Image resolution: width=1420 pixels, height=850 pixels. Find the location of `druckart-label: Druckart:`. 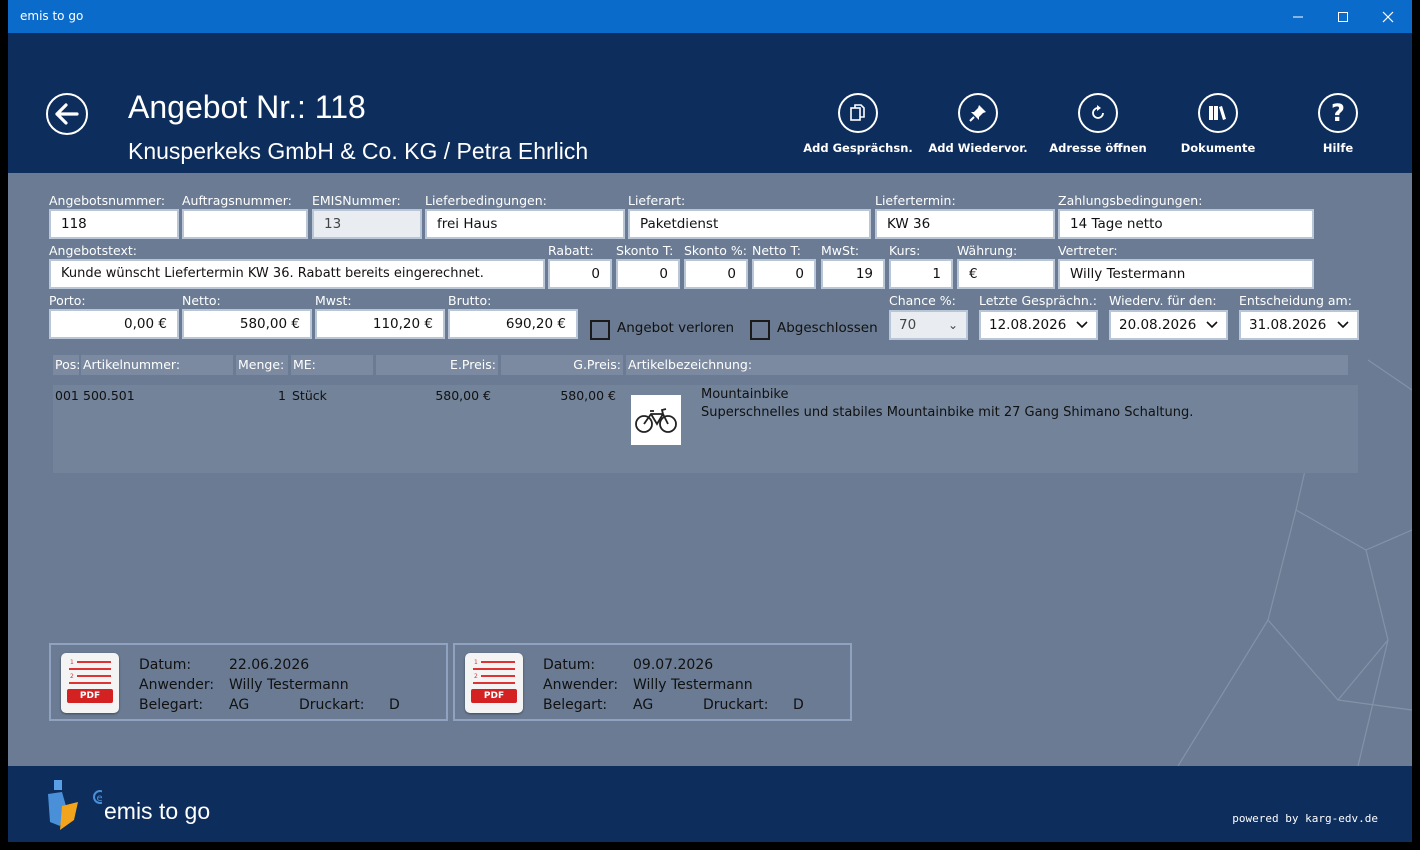

druckart-label: Druckart: is located at coordinates (736, 705).